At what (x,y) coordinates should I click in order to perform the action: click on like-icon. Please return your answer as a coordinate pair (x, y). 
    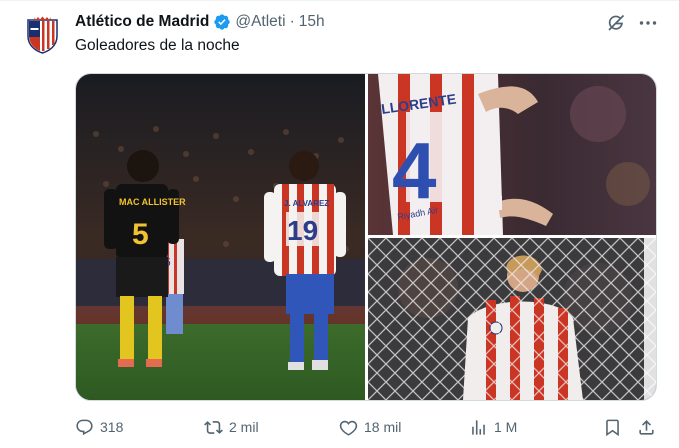
    Looking at the image, I should click on (348, 428).